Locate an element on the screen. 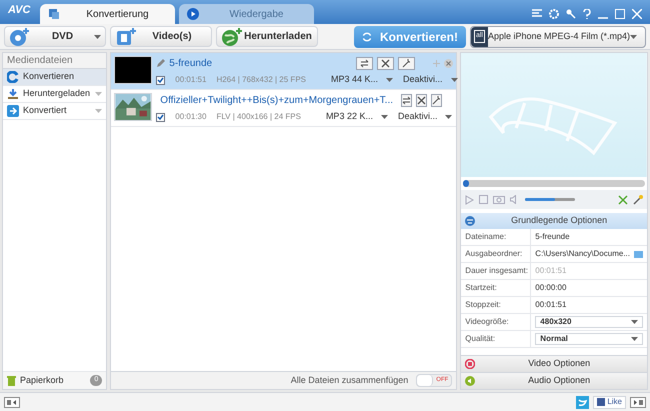 The image size is (650, 411). list-icon is located at coordinates (537, 14).